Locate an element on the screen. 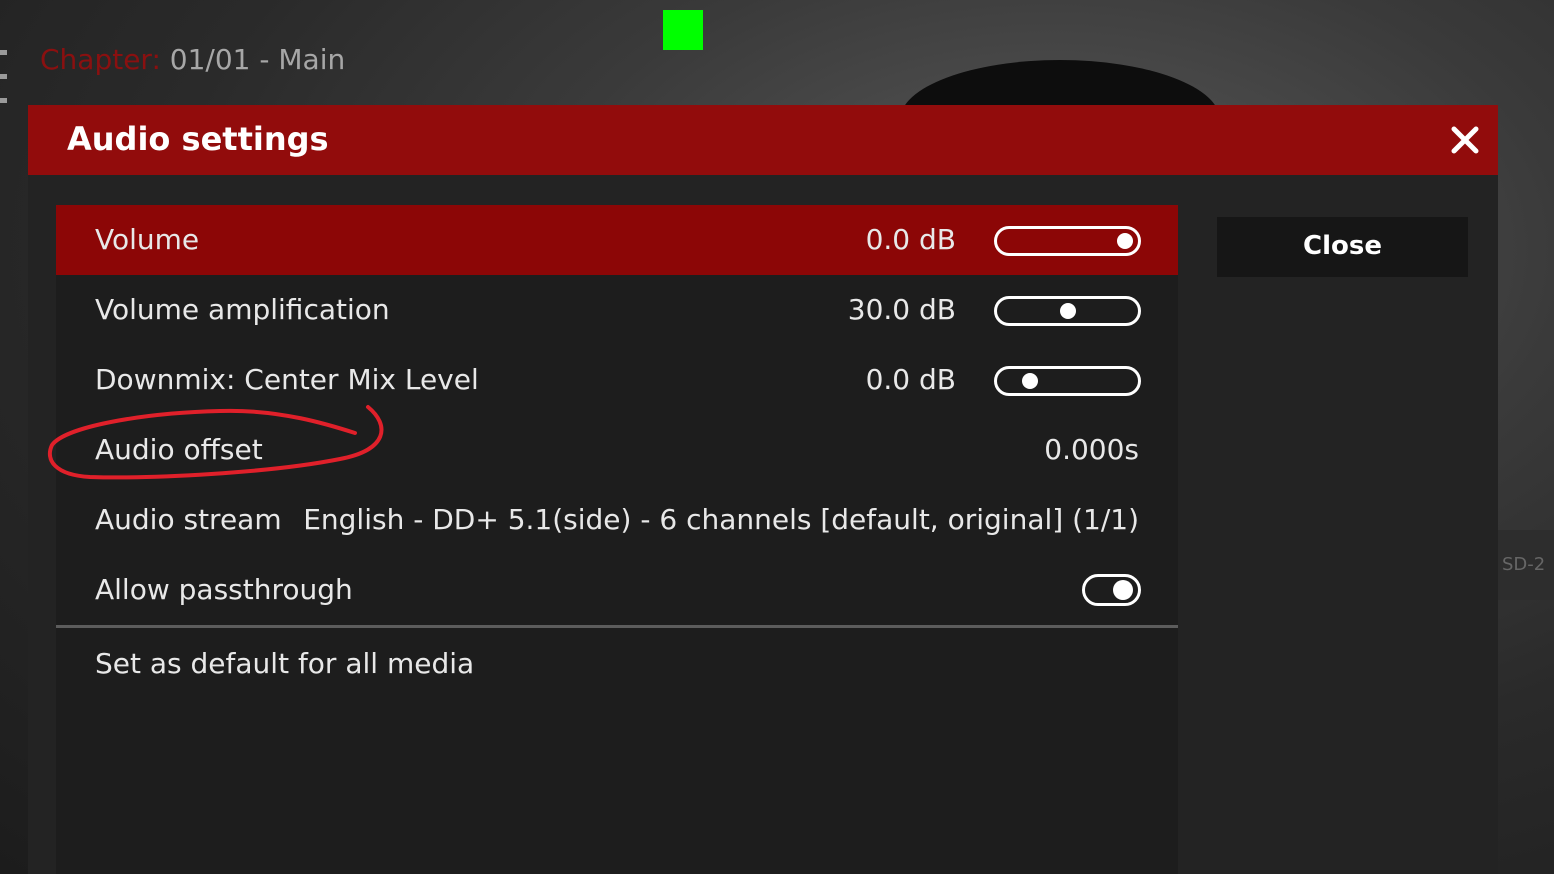  setting-row-audio-offset: Audio offset 0.000s is located at coordinates (617, 450).